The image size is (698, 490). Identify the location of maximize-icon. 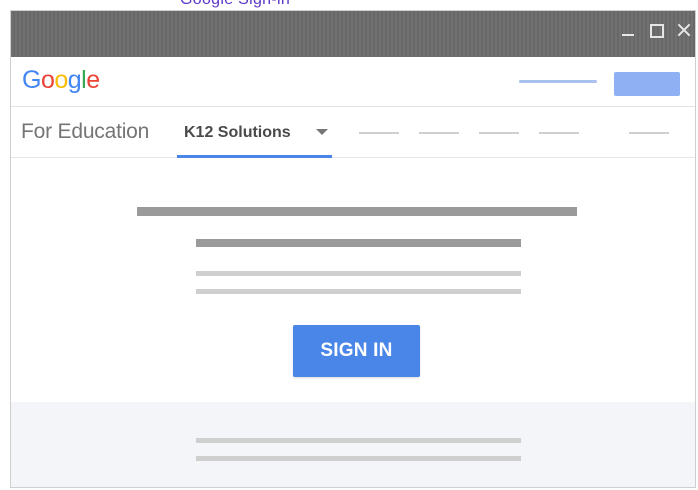
(656, 30).